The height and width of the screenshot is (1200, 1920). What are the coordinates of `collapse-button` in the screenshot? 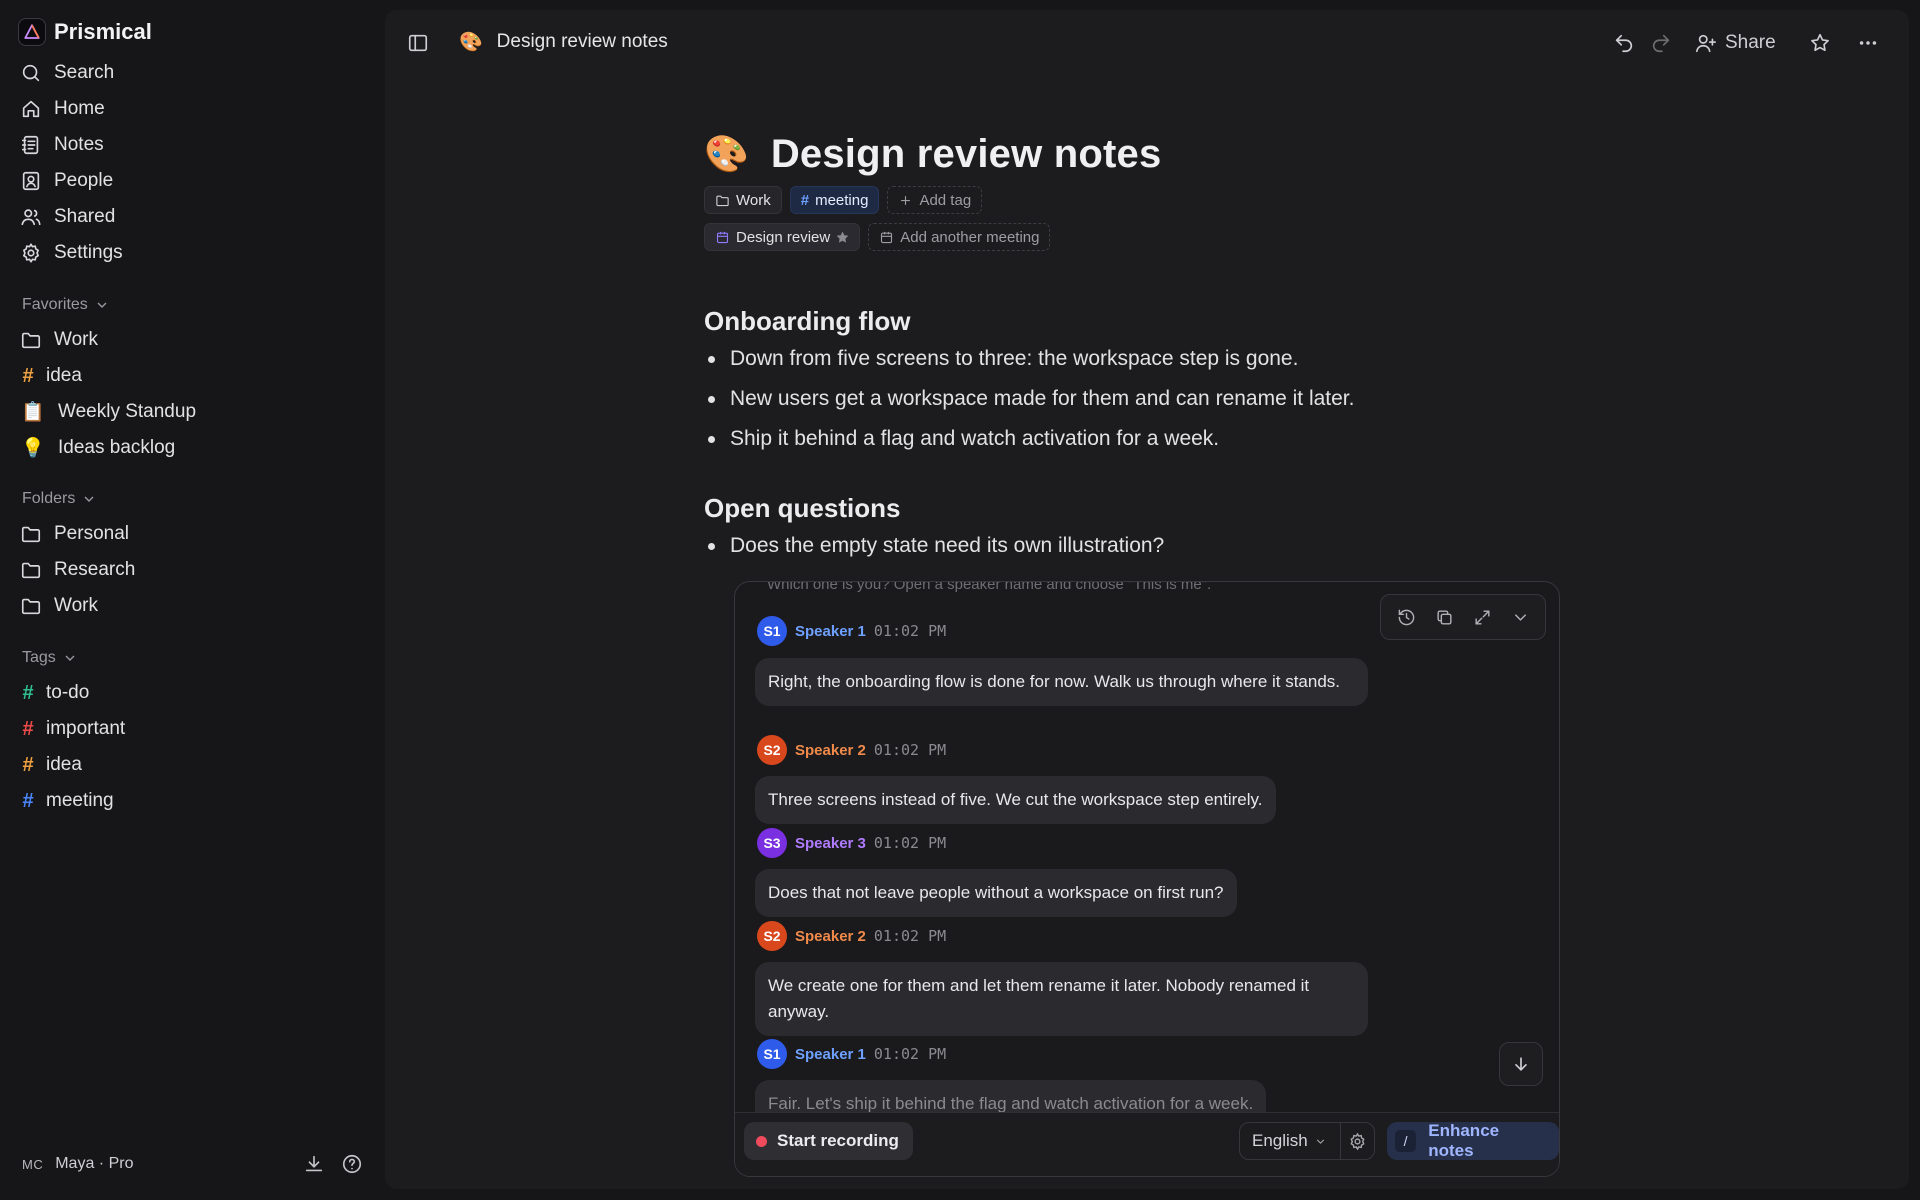 It's located at (1520, 617).